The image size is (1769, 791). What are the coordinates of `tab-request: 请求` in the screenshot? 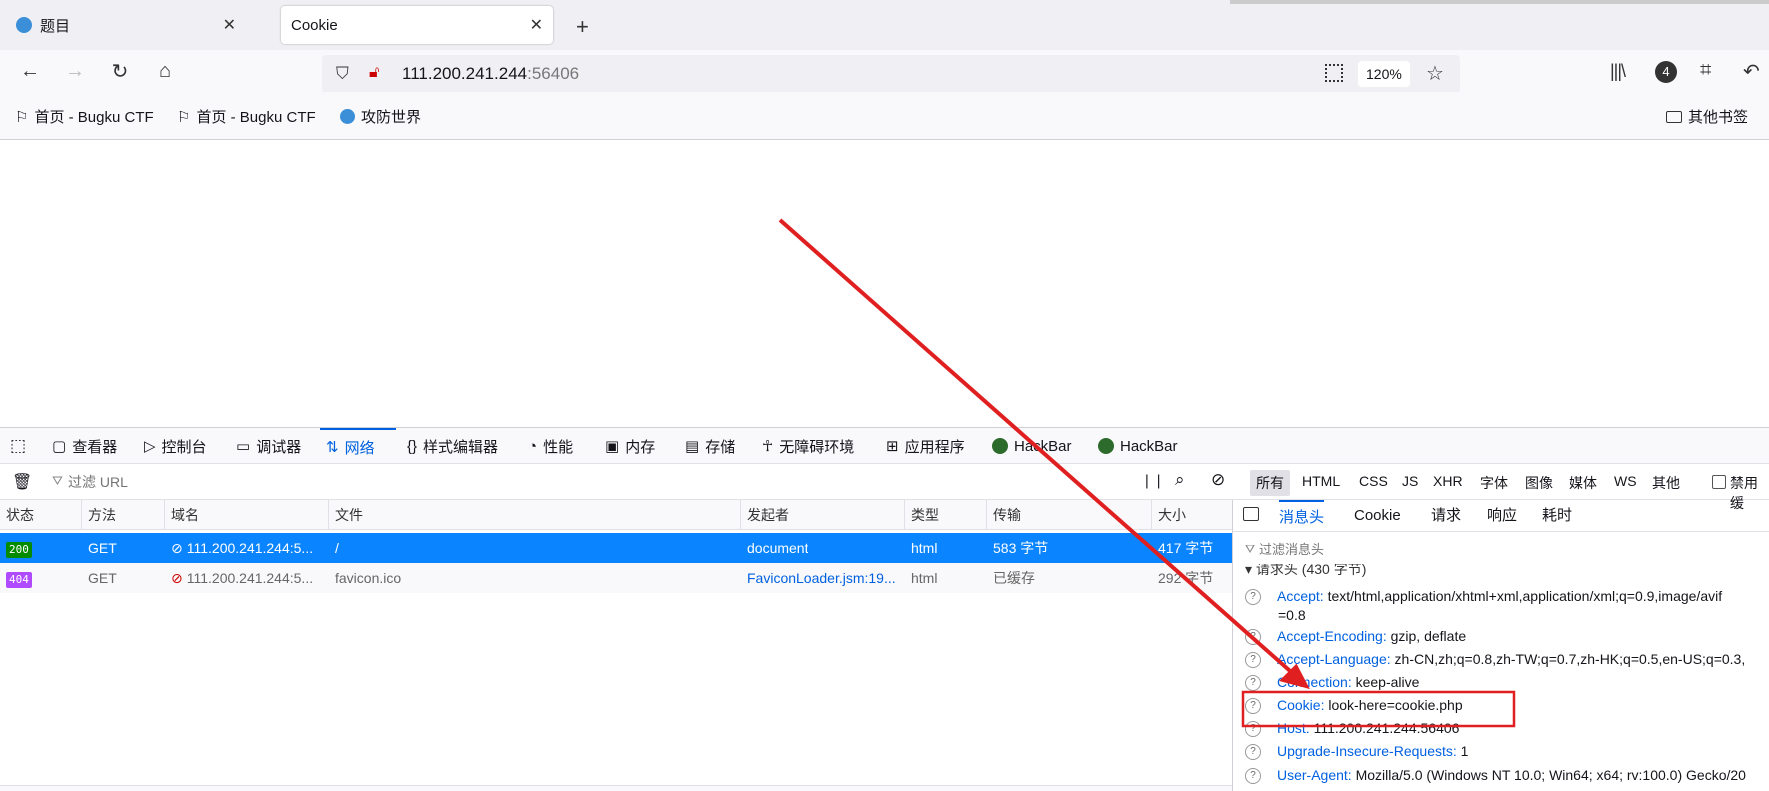 It's located at (1446, 516).